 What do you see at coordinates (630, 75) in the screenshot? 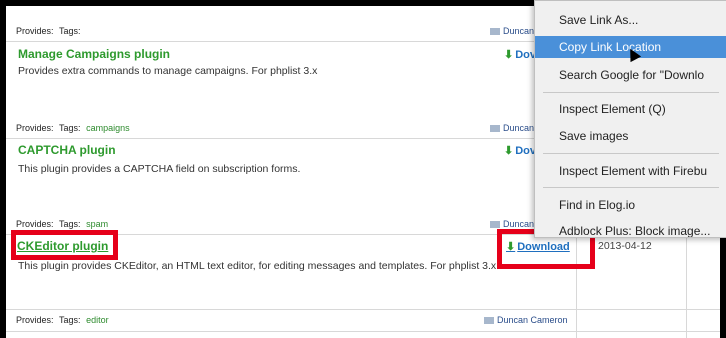
I see `menu-item-search-google: Search Google for "Downlo` at bounding box center [630, 75].